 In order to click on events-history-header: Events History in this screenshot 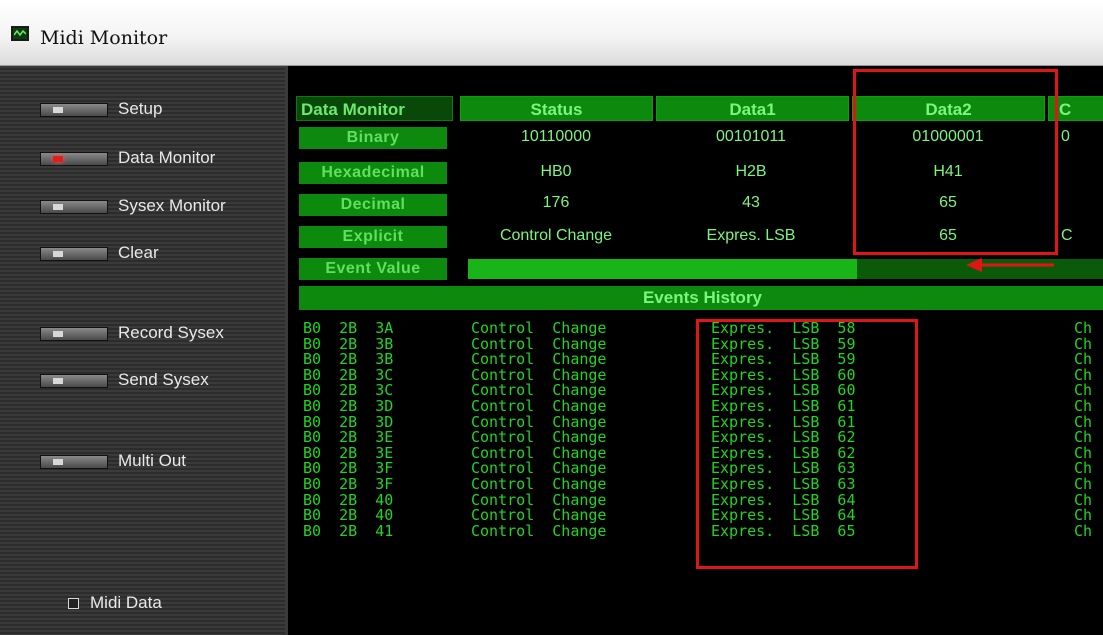, I will do `click(701, 298)`.